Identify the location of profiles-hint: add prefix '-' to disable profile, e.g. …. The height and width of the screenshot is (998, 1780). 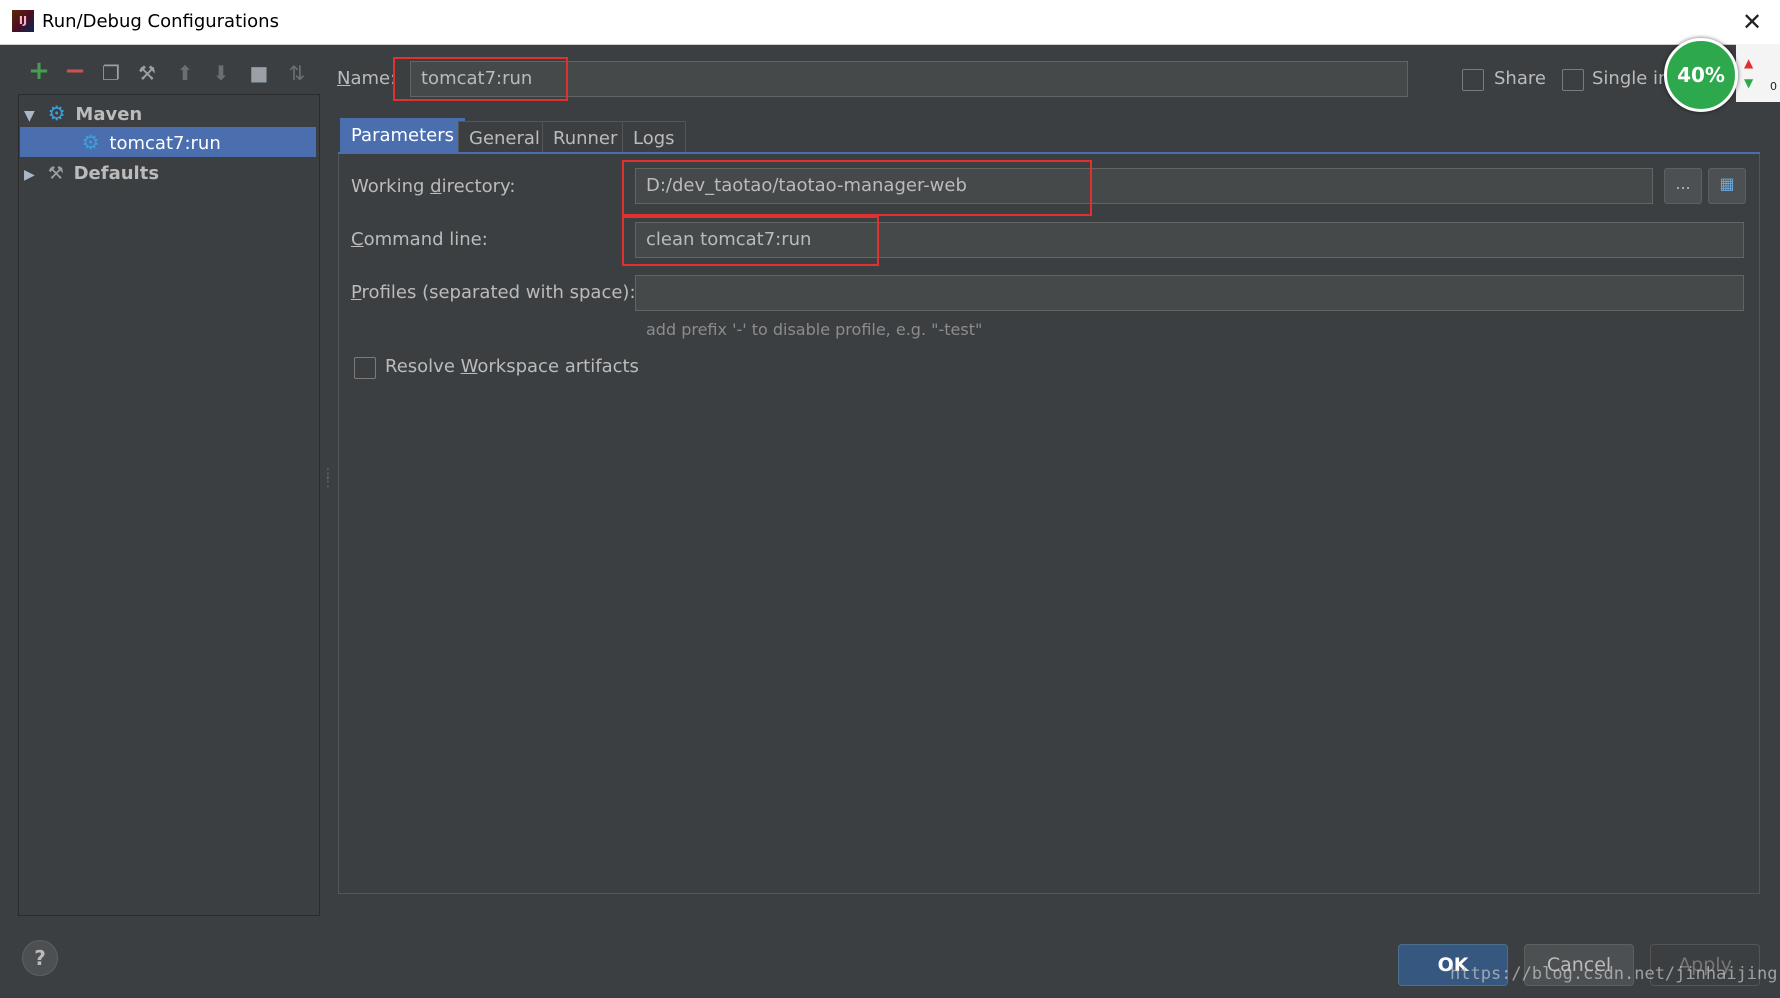
(814, 329).